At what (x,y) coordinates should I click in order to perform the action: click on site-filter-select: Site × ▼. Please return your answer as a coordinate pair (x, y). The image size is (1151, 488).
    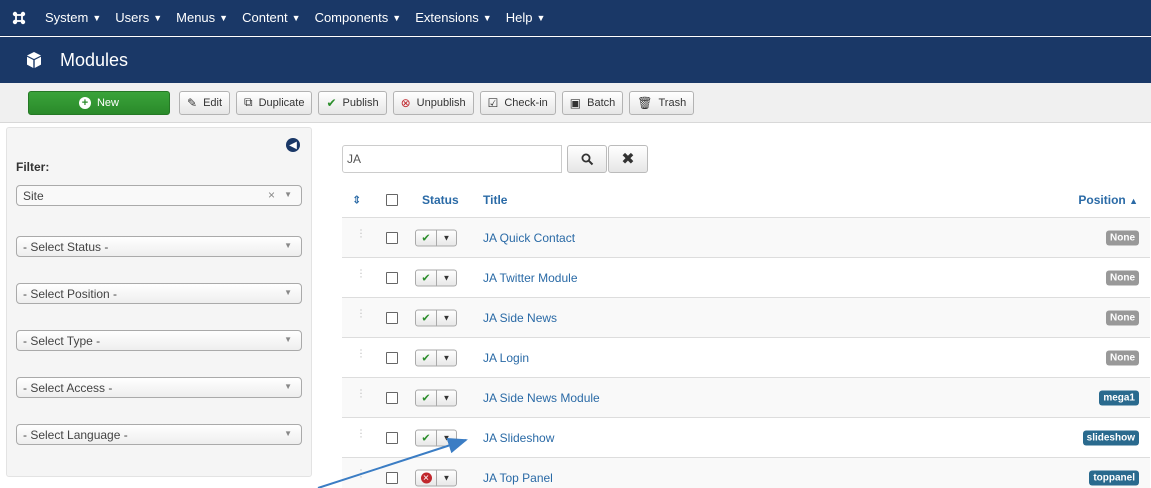
    Looking at the image, I should click on (159, 195).